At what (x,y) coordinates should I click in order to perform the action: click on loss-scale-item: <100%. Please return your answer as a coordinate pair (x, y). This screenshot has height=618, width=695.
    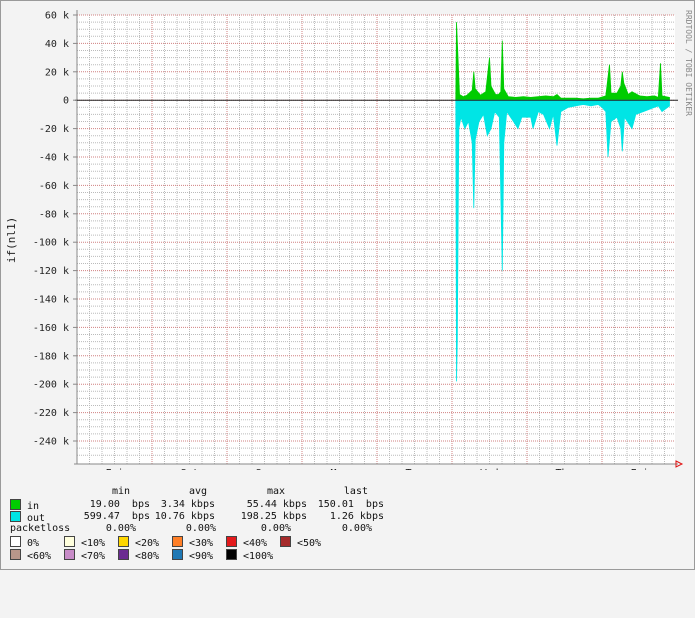
    Looking at the image, I should click on (249, 556).